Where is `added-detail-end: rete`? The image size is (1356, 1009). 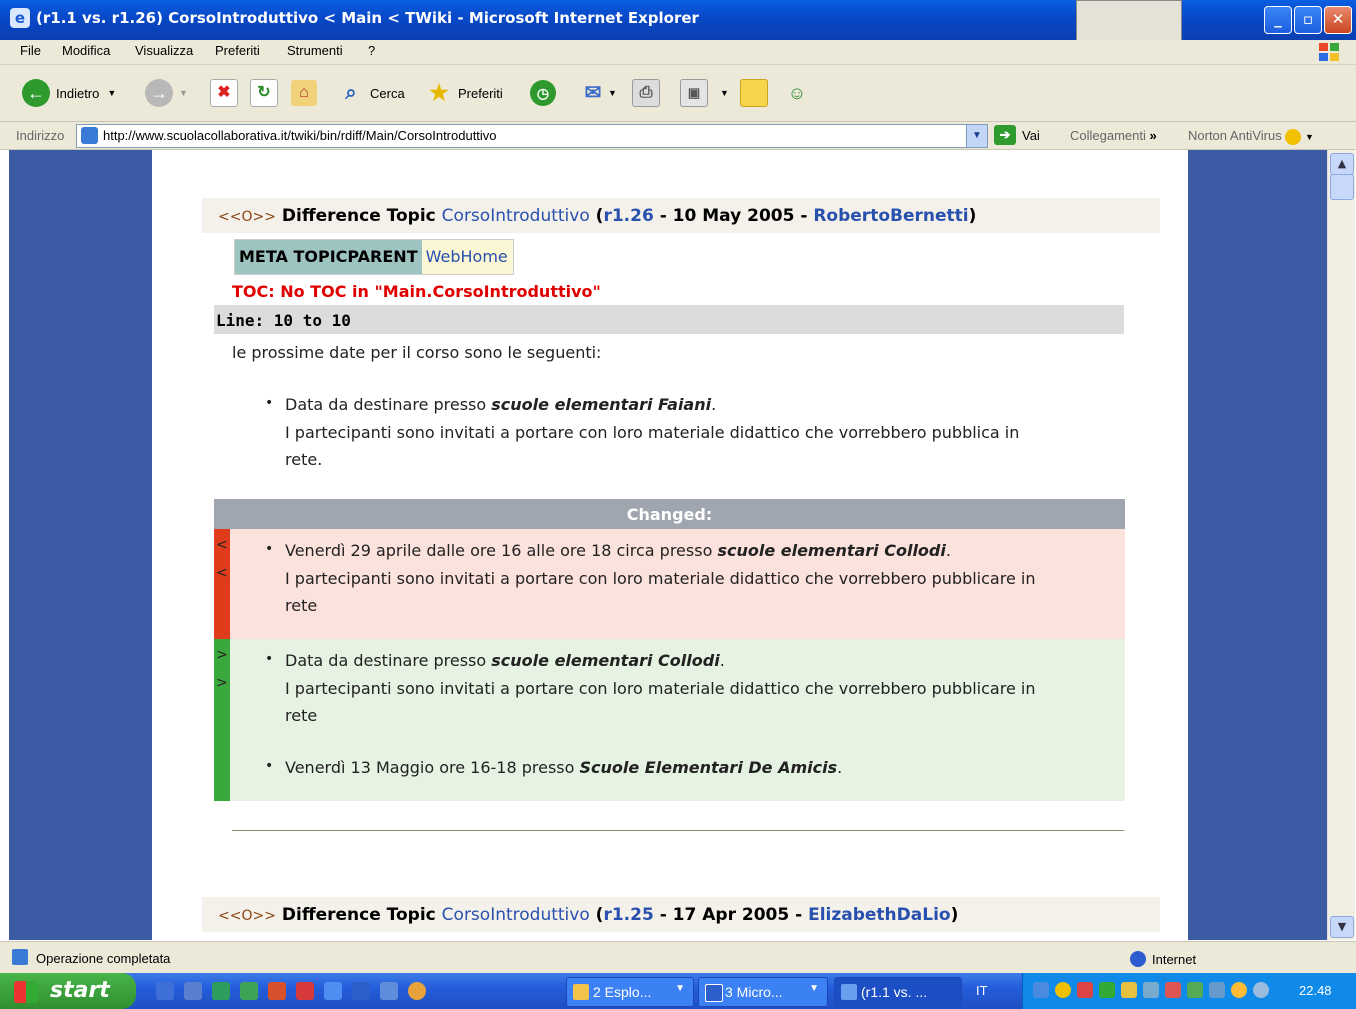 added-detail-end: rete is located at coordinates (301, 715).